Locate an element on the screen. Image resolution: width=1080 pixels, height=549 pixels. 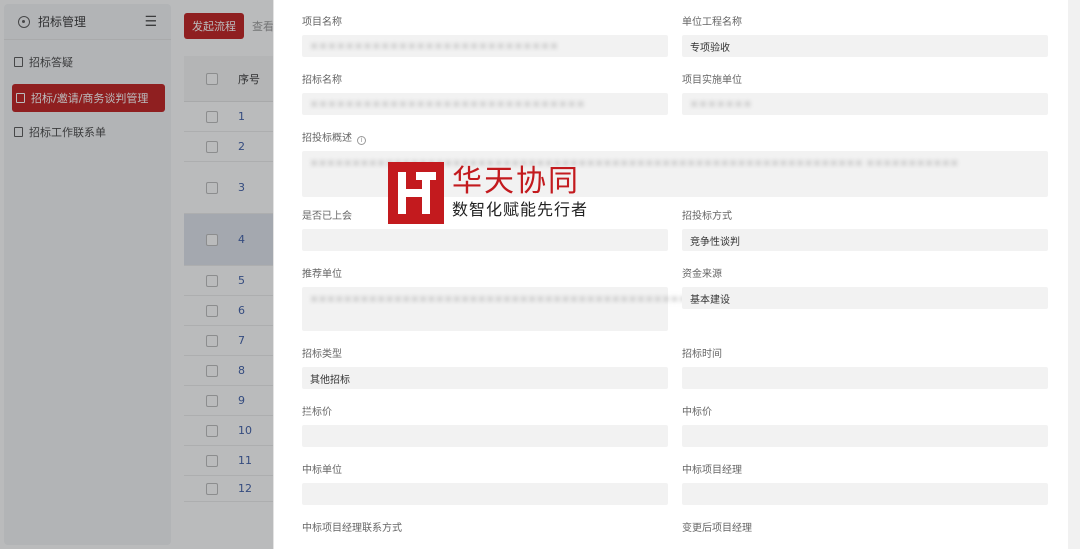
info-icon: i is located at coordinates (361, 140).